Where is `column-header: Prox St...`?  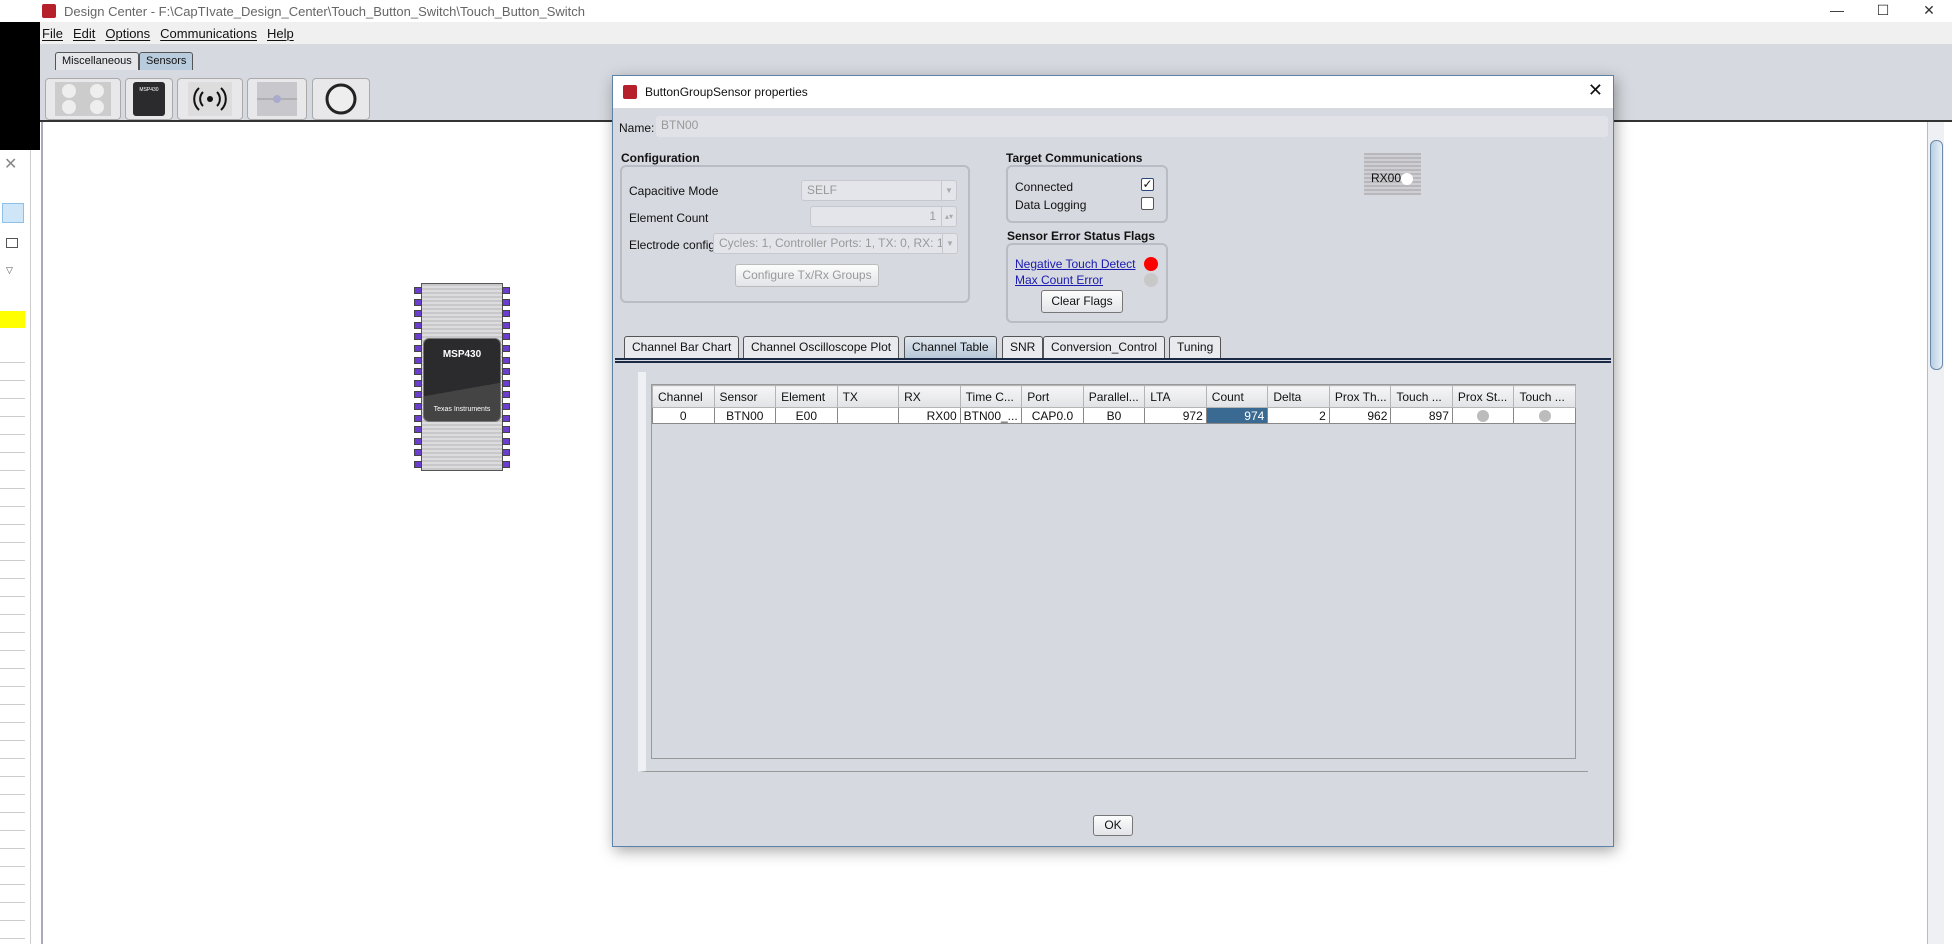 column-header: Prox St... is located at coordinates (1483, 396).